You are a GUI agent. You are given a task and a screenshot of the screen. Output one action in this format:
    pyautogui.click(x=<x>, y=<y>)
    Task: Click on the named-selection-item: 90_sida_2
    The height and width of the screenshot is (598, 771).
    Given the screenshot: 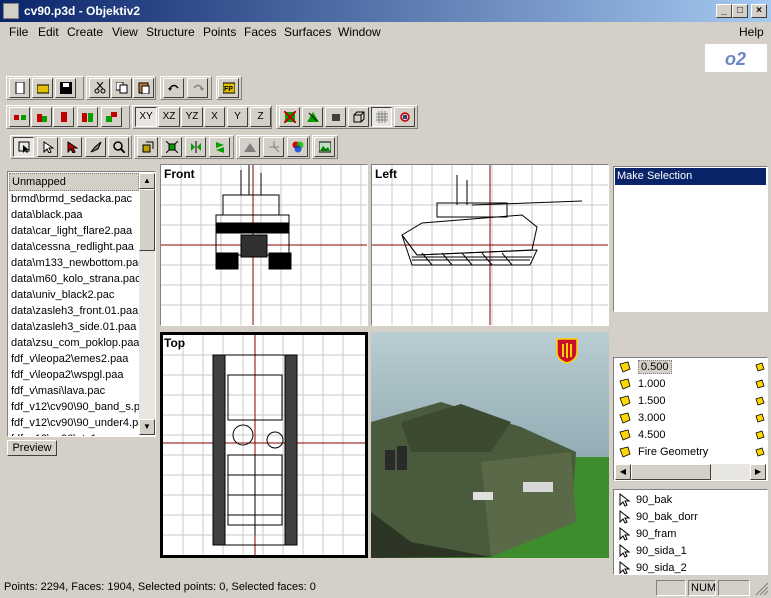 What is the action you would take?
    pyautogui.click(x=691, y=567)
    